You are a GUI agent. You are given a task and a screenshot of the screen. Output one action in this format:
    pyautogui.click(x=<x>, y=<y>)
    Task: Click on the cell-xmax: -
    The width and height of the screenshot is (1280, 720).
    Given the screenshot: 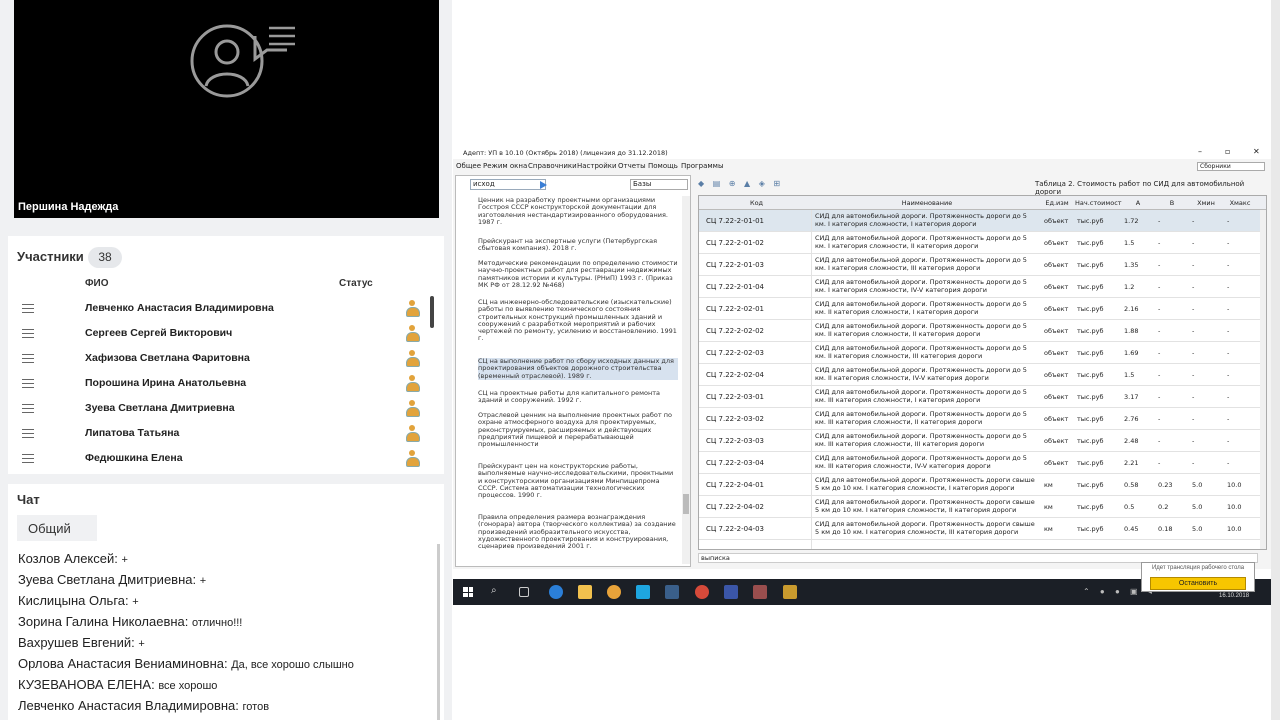 What is the action you would take?
    pyautogui.click(x=1228, y=419)
    